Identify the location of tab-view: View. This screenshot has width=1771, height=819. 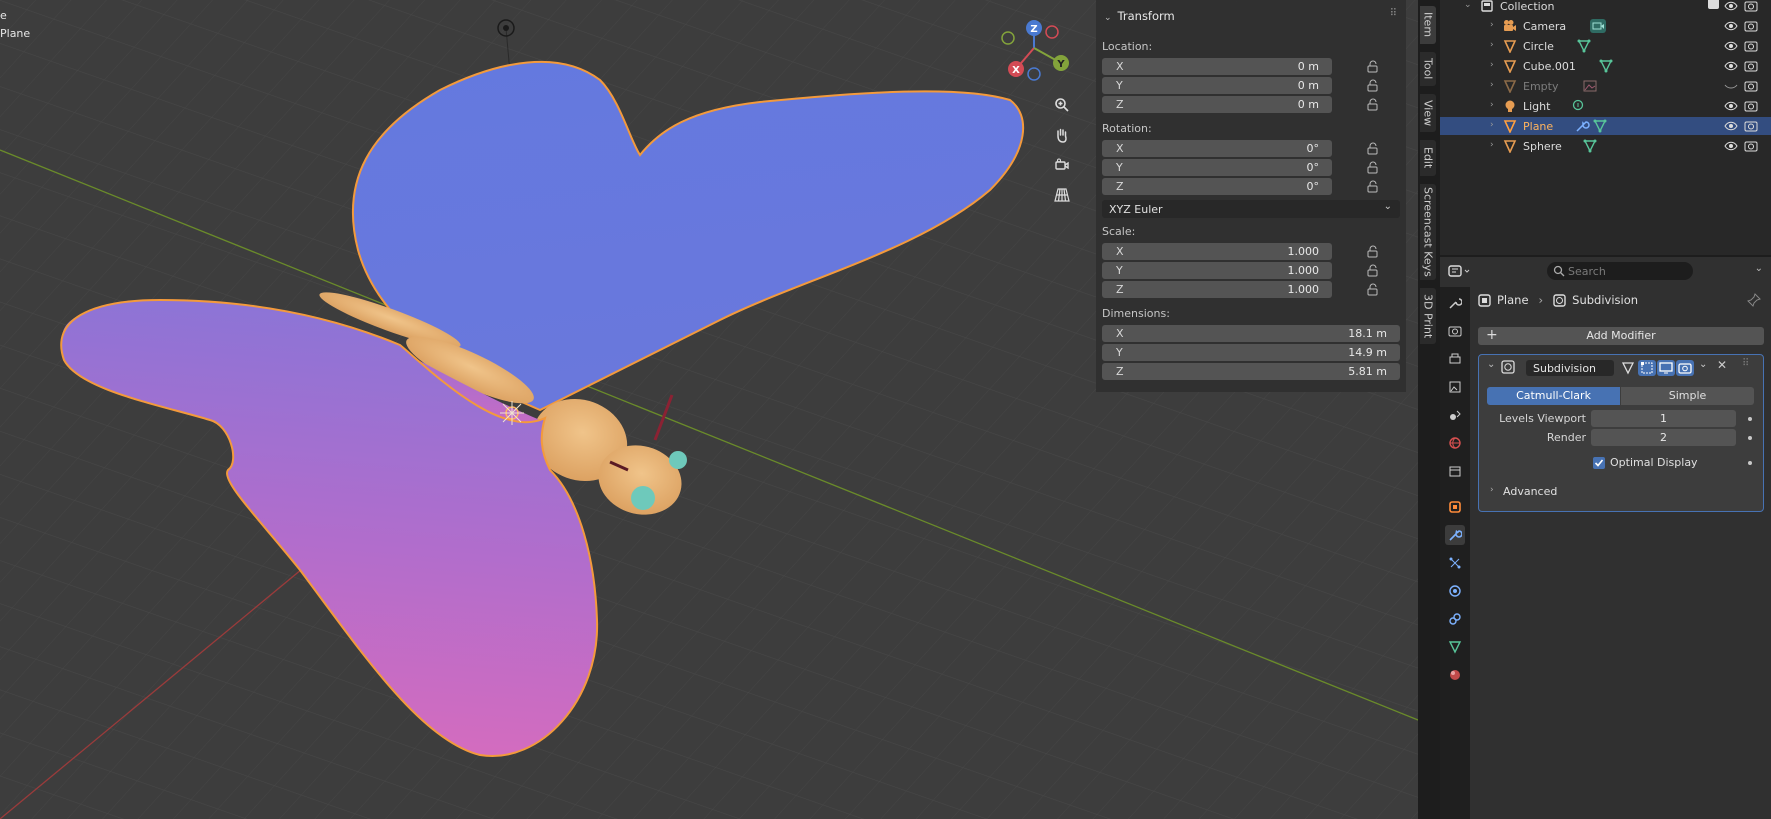
(1428, 113).